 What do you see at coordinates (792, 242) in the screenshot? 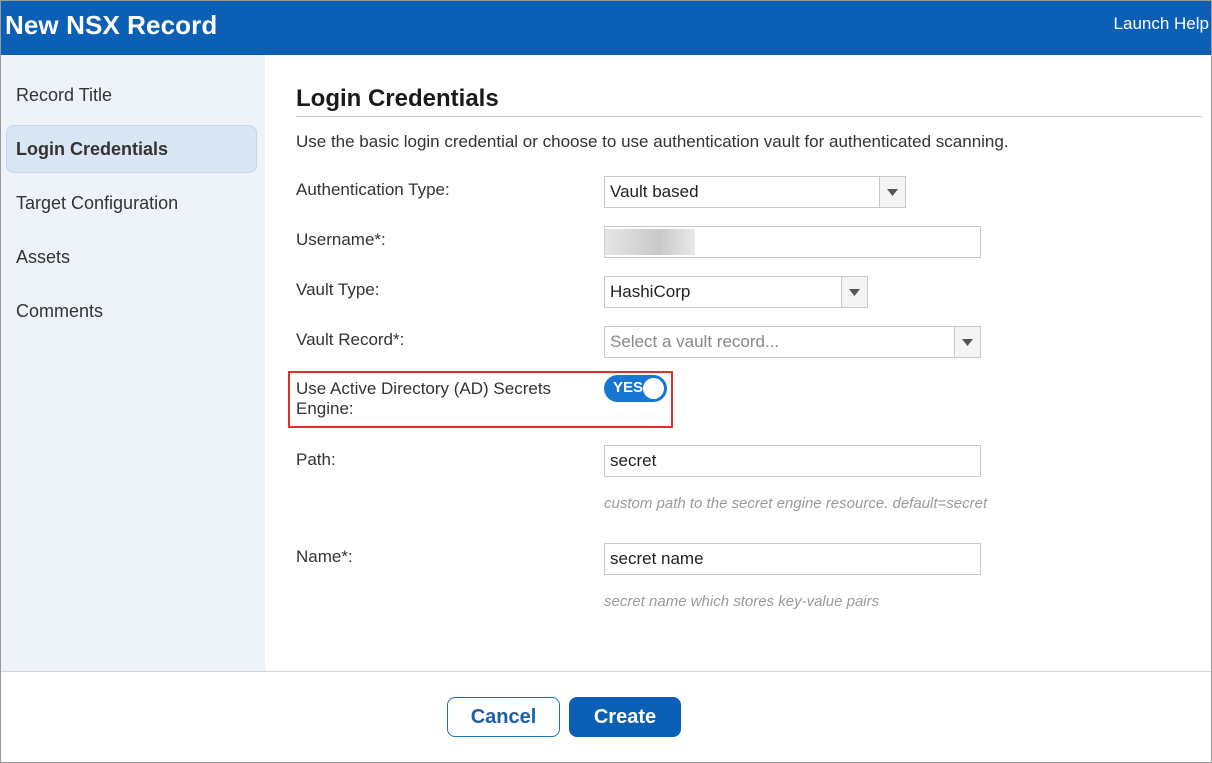
I see `username-input` at bounding box center [792, 242].